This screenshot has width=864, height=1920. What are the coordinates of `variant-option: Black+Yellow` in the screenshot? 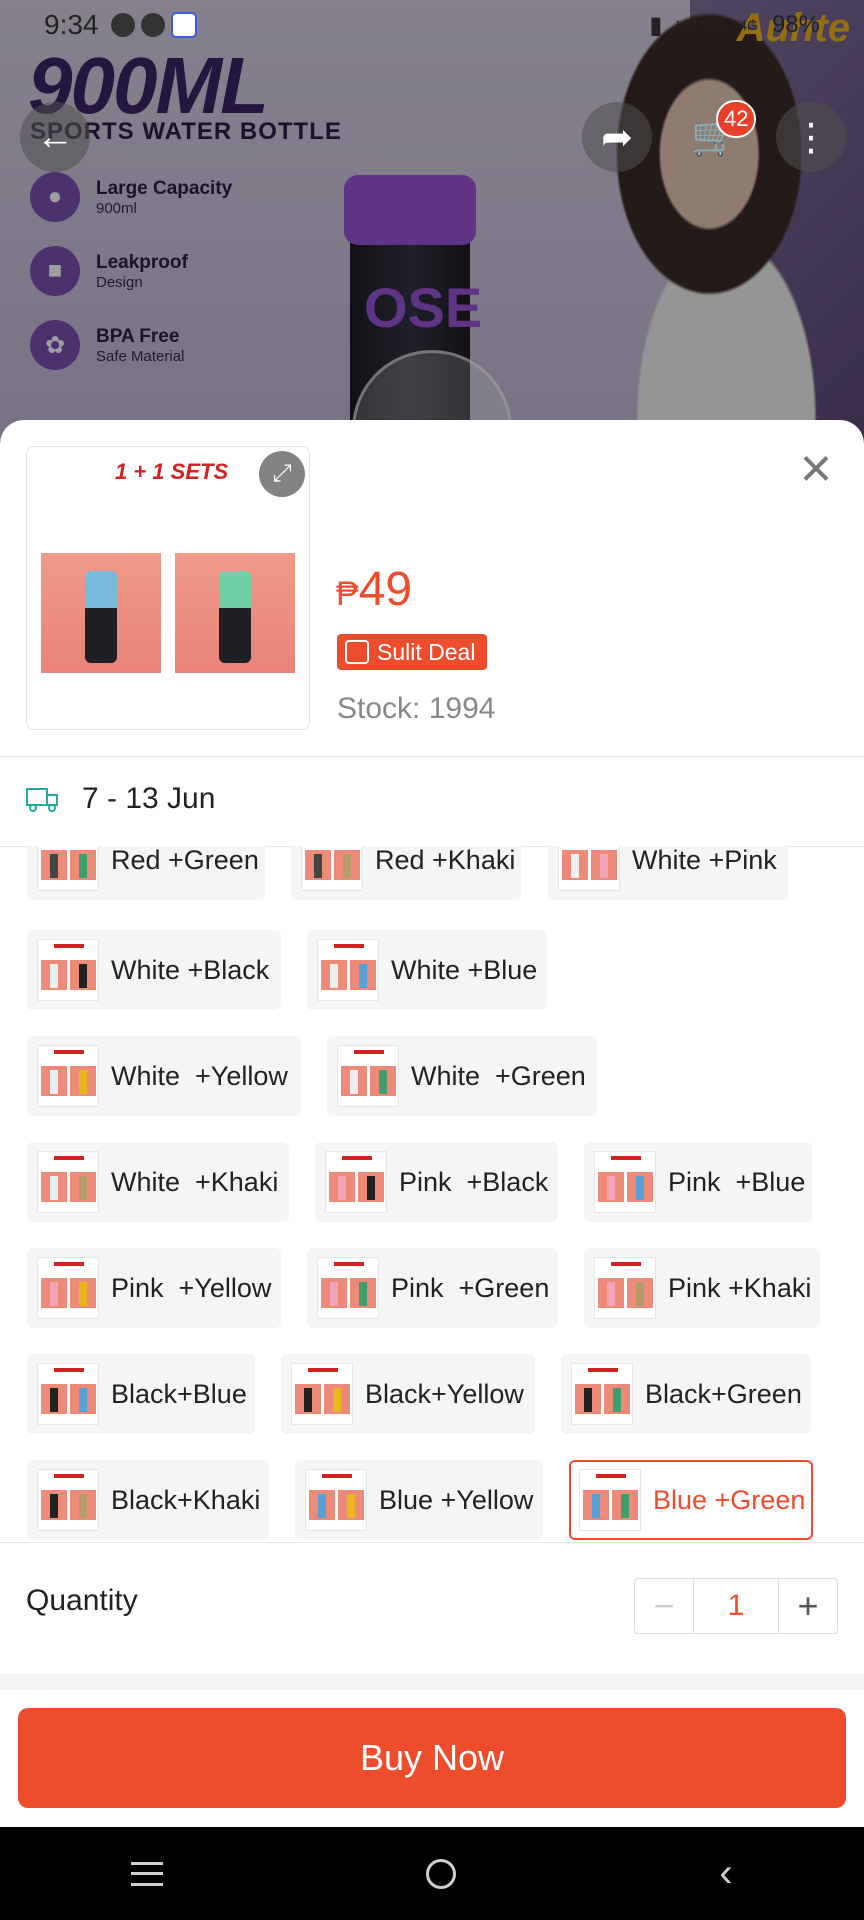 It's located at (408, 1394).